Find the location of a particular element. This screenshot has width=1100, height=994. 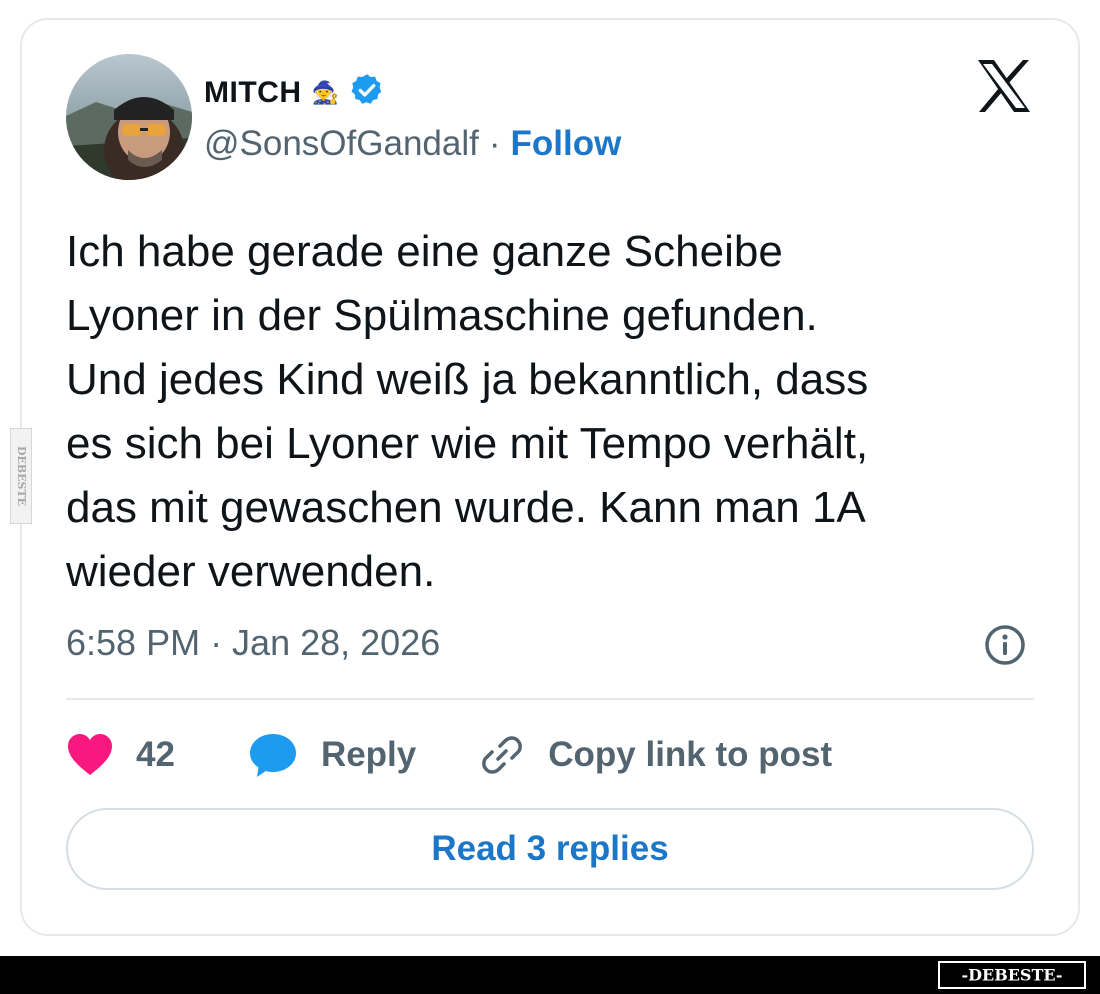

link-icon is located at coordinates (502, 755).